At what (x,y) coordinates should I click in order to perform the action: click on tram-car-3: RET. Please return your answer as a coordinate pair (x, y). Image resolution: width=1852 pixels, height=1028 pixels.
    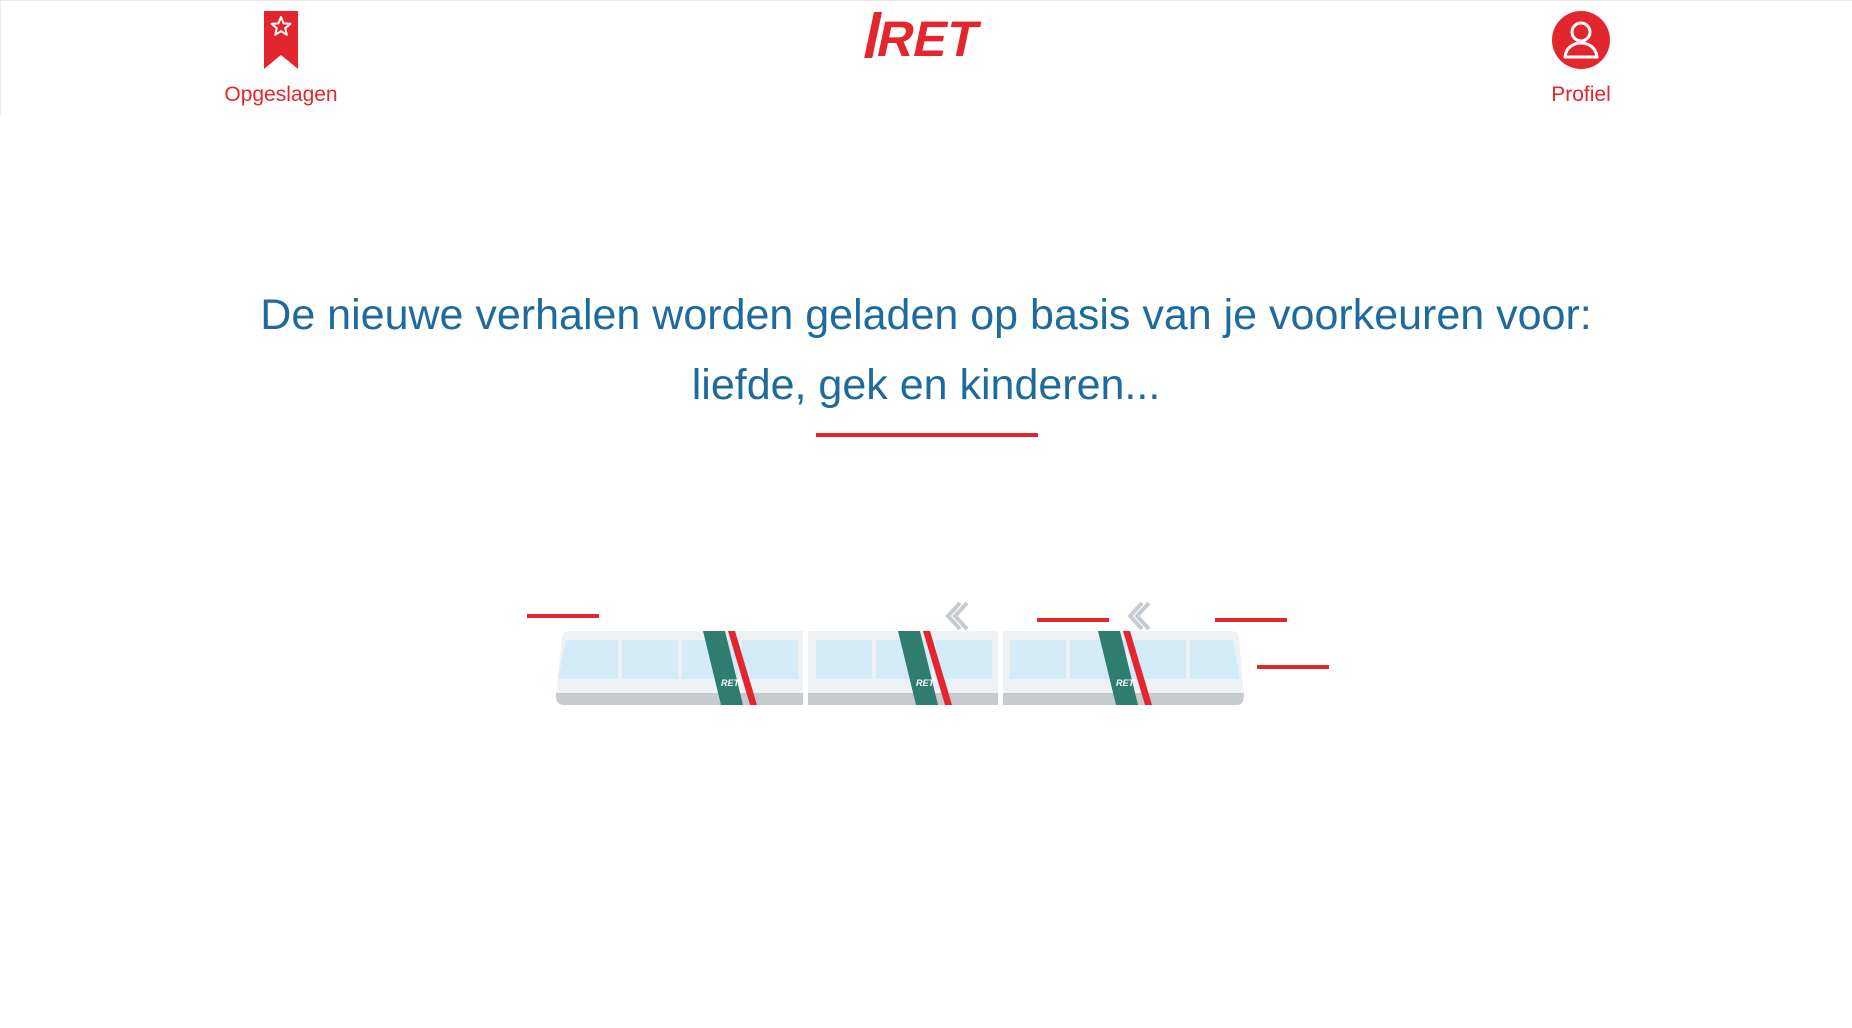
    Looking at the image, I should click on (1123, 668).